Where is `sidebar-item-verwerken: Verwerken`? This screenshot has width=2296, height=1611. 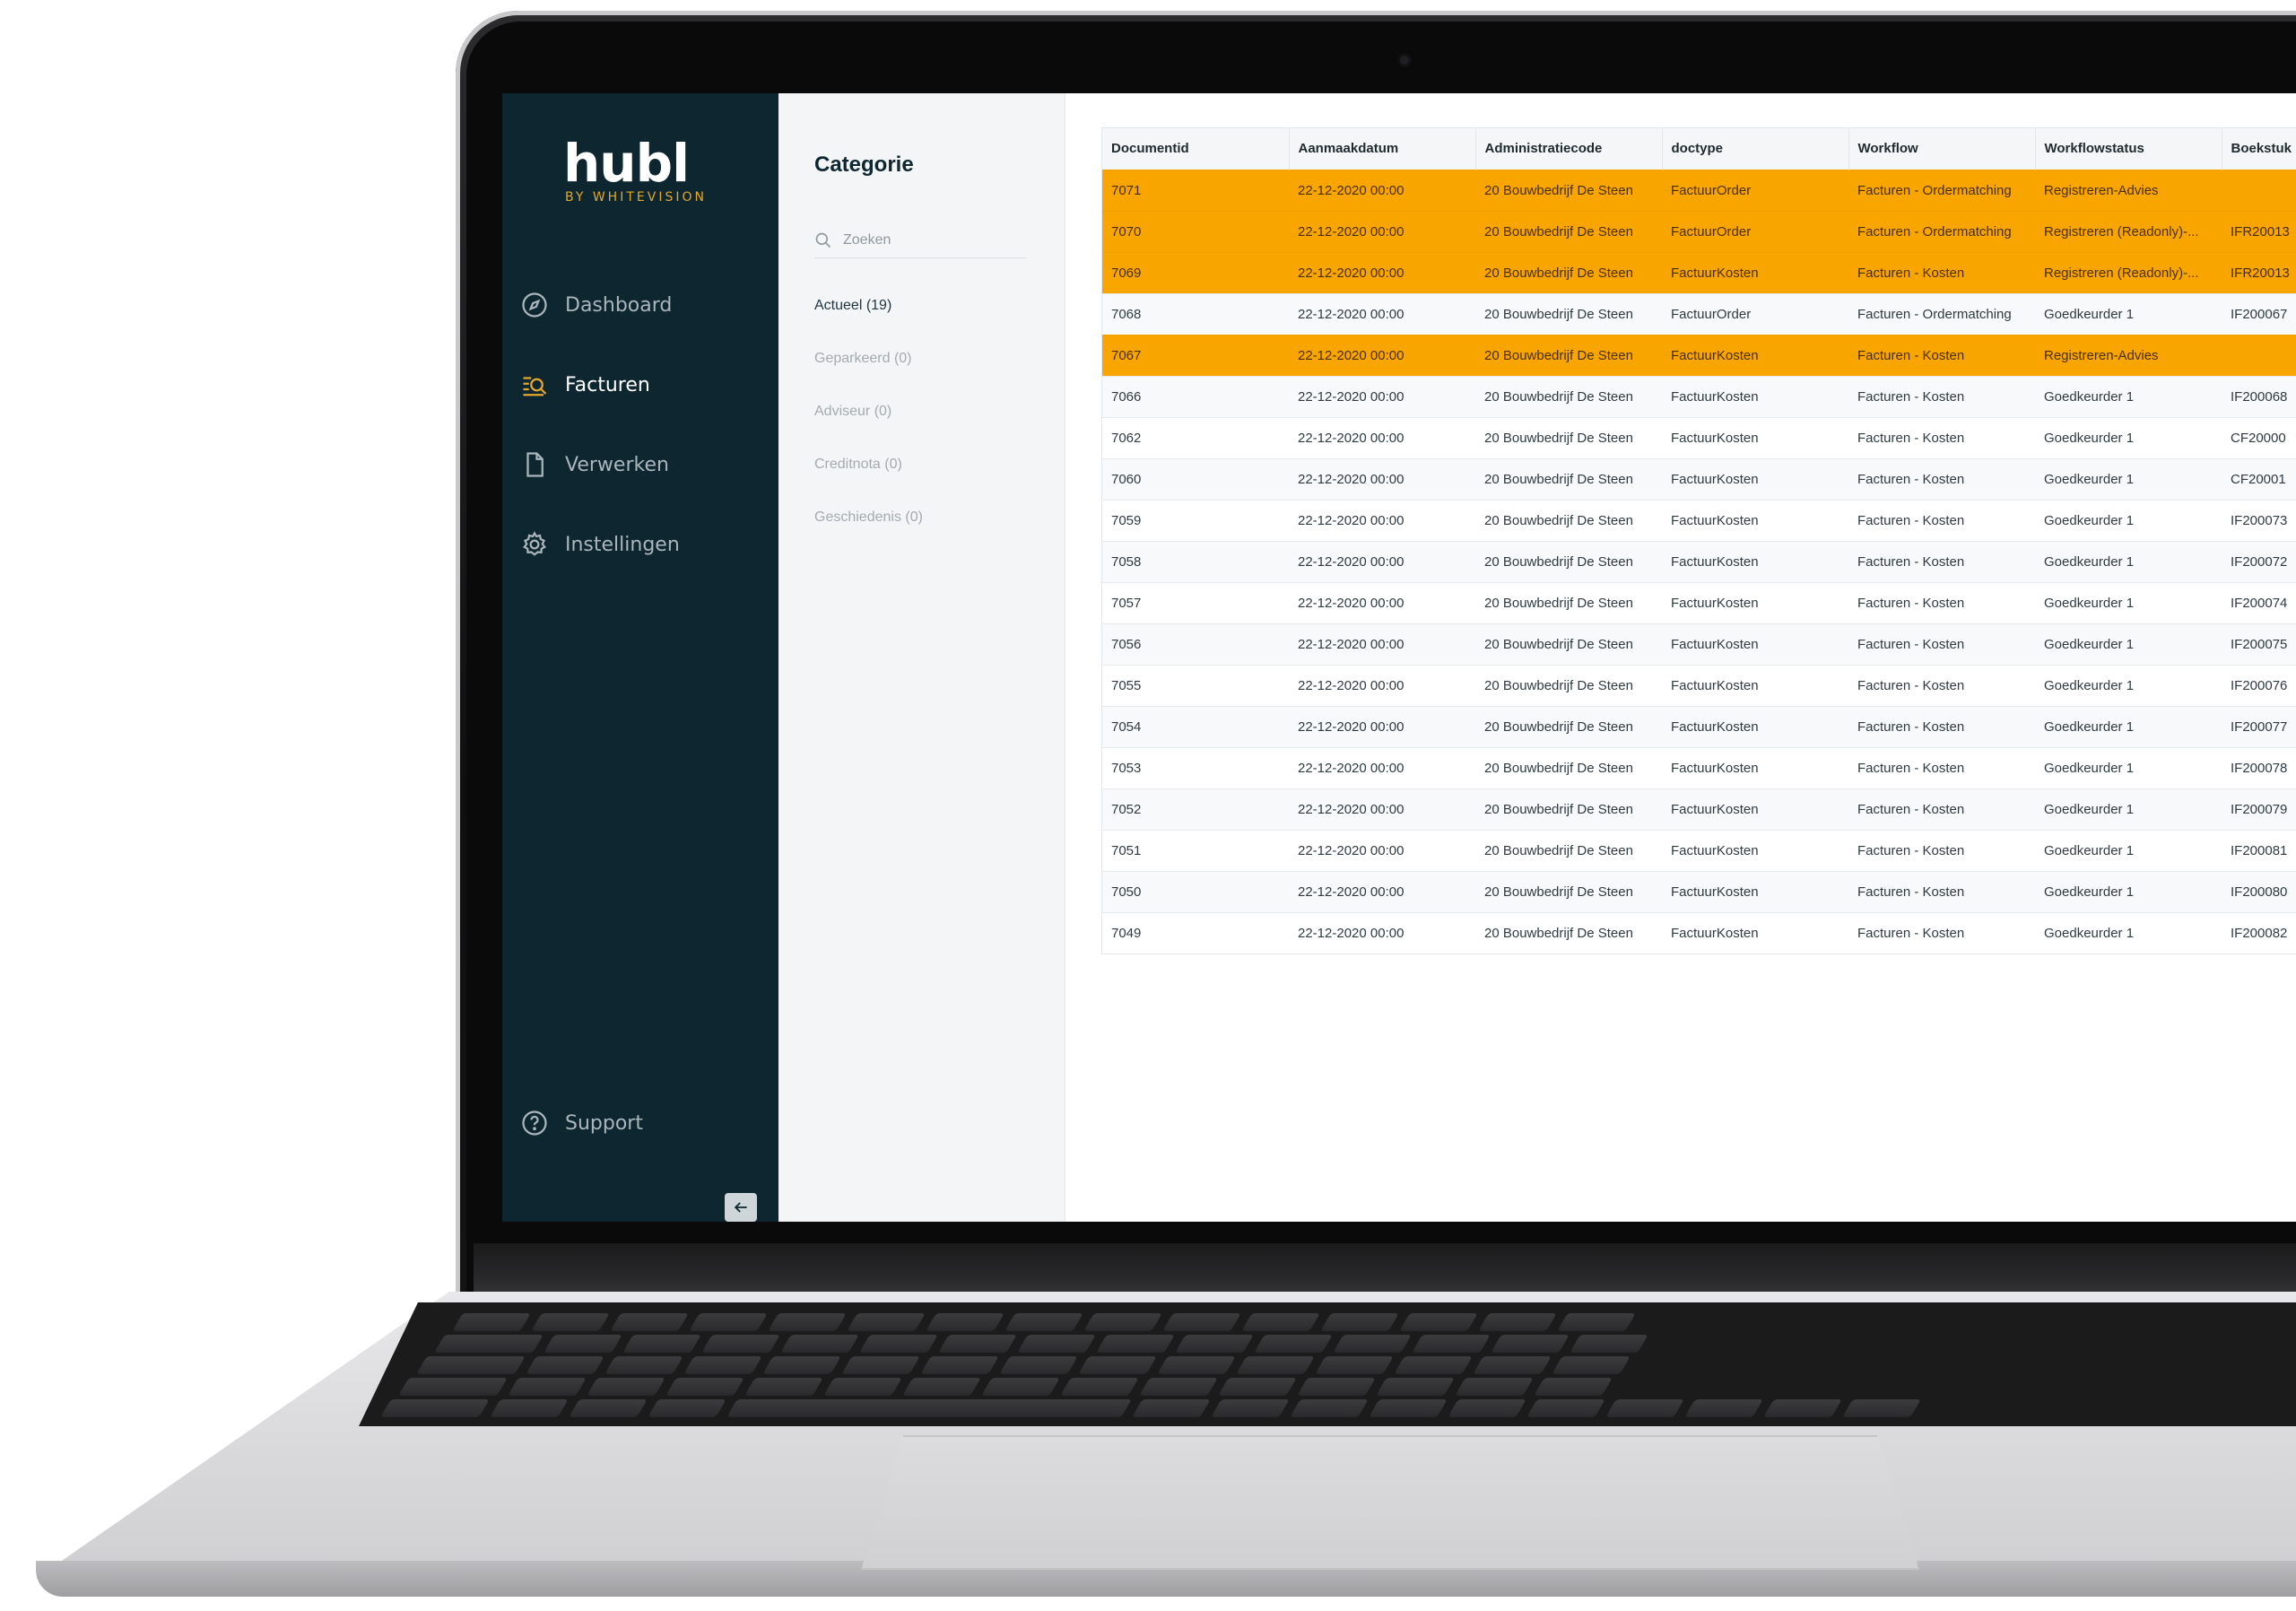
sidebar-item-verwerken: Verwerken is located at coordinates (641, 465).